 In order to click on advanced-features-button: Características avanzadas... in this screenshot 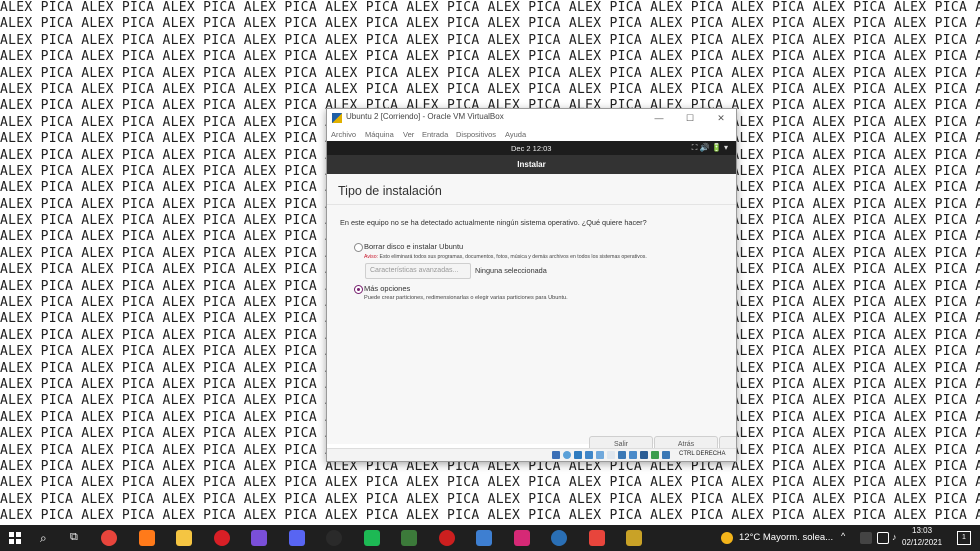, I will do `click(418, 271)`.